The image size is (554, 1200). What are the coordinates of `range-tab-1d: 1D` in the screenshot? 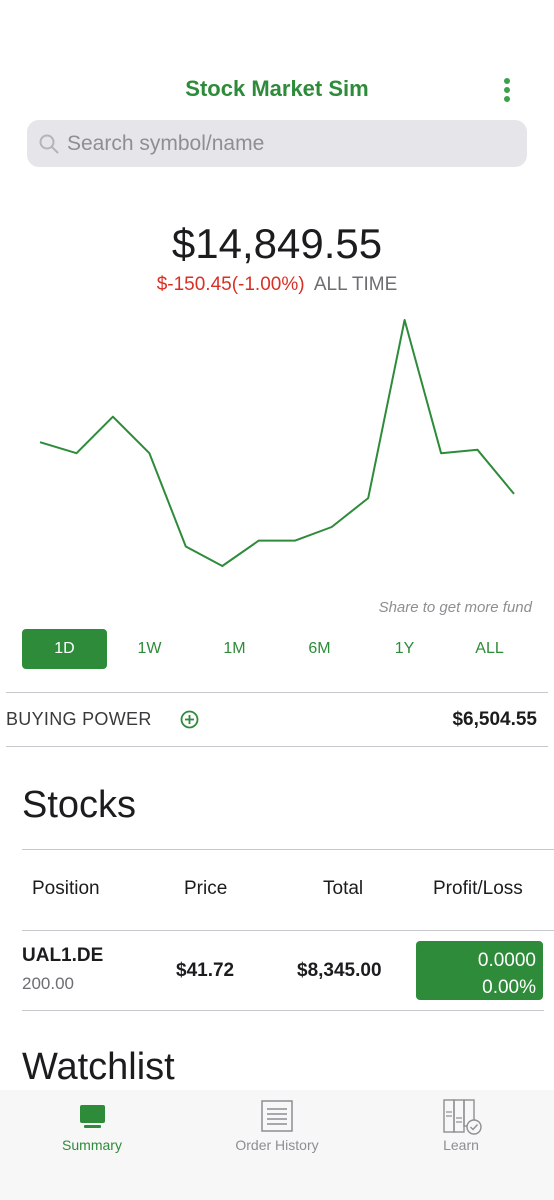 It's located at (64, 649).